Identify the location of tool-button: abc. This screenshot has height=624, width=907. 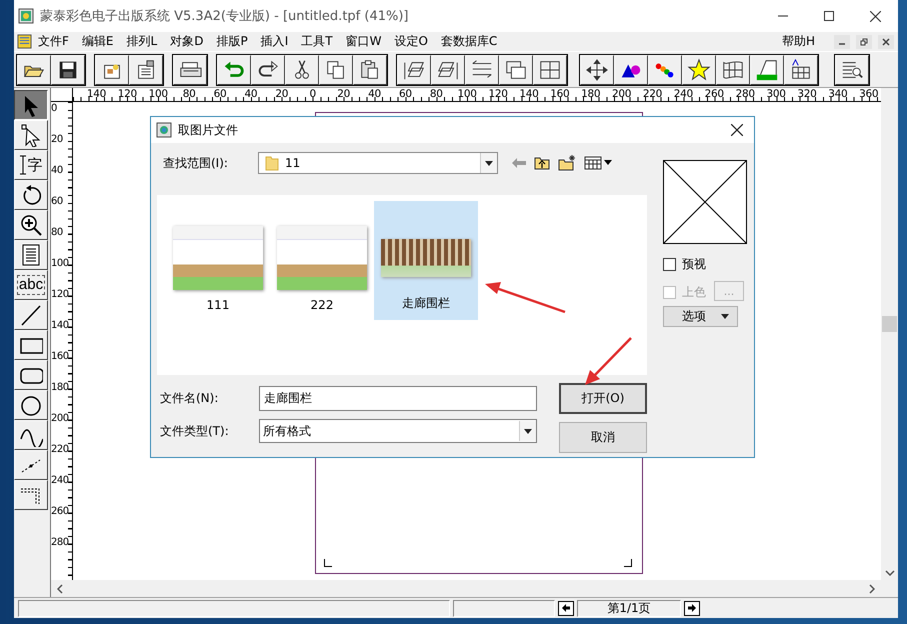
(31, 285).